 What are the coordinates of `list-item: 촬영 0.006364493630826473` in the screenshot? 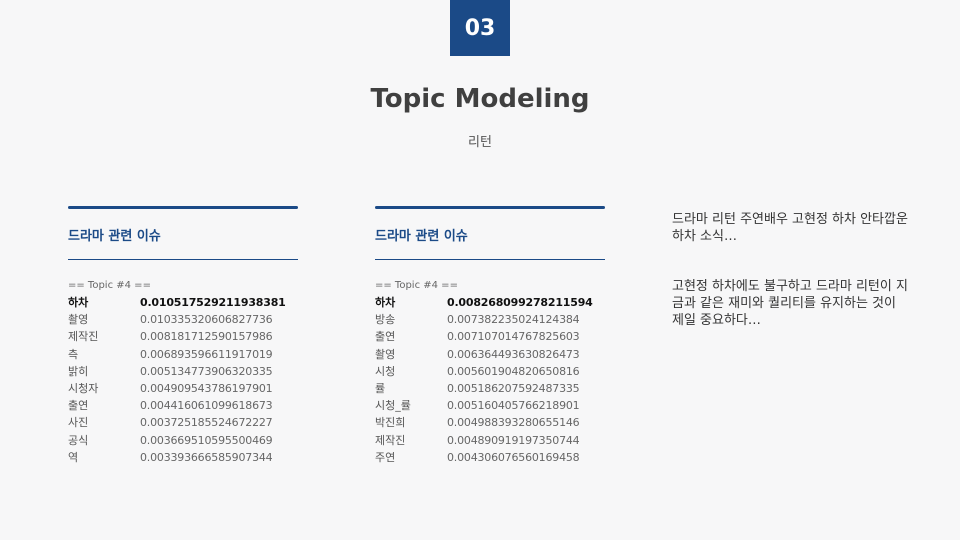 It's located at (490, 354).